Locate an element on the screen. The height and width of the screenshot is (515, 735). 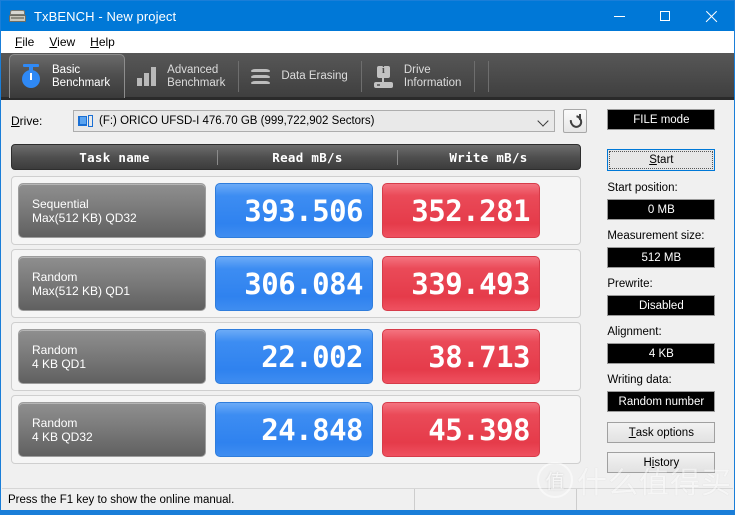
table-row: Random 4 KB QD1 22.002 38.713 is located at coordinates (296, 356).